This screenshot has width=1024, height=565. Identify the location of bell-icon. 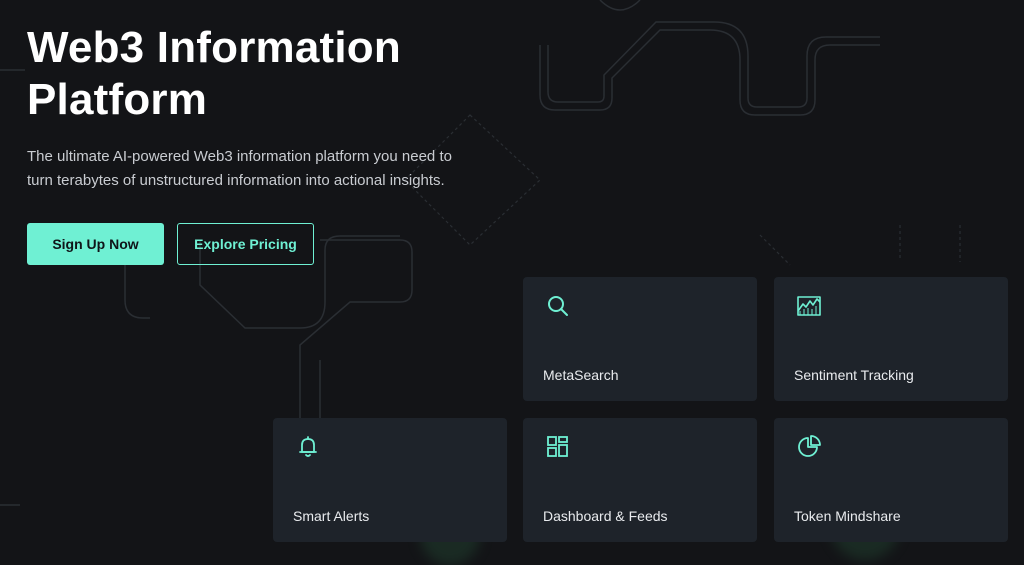
(308, 446).